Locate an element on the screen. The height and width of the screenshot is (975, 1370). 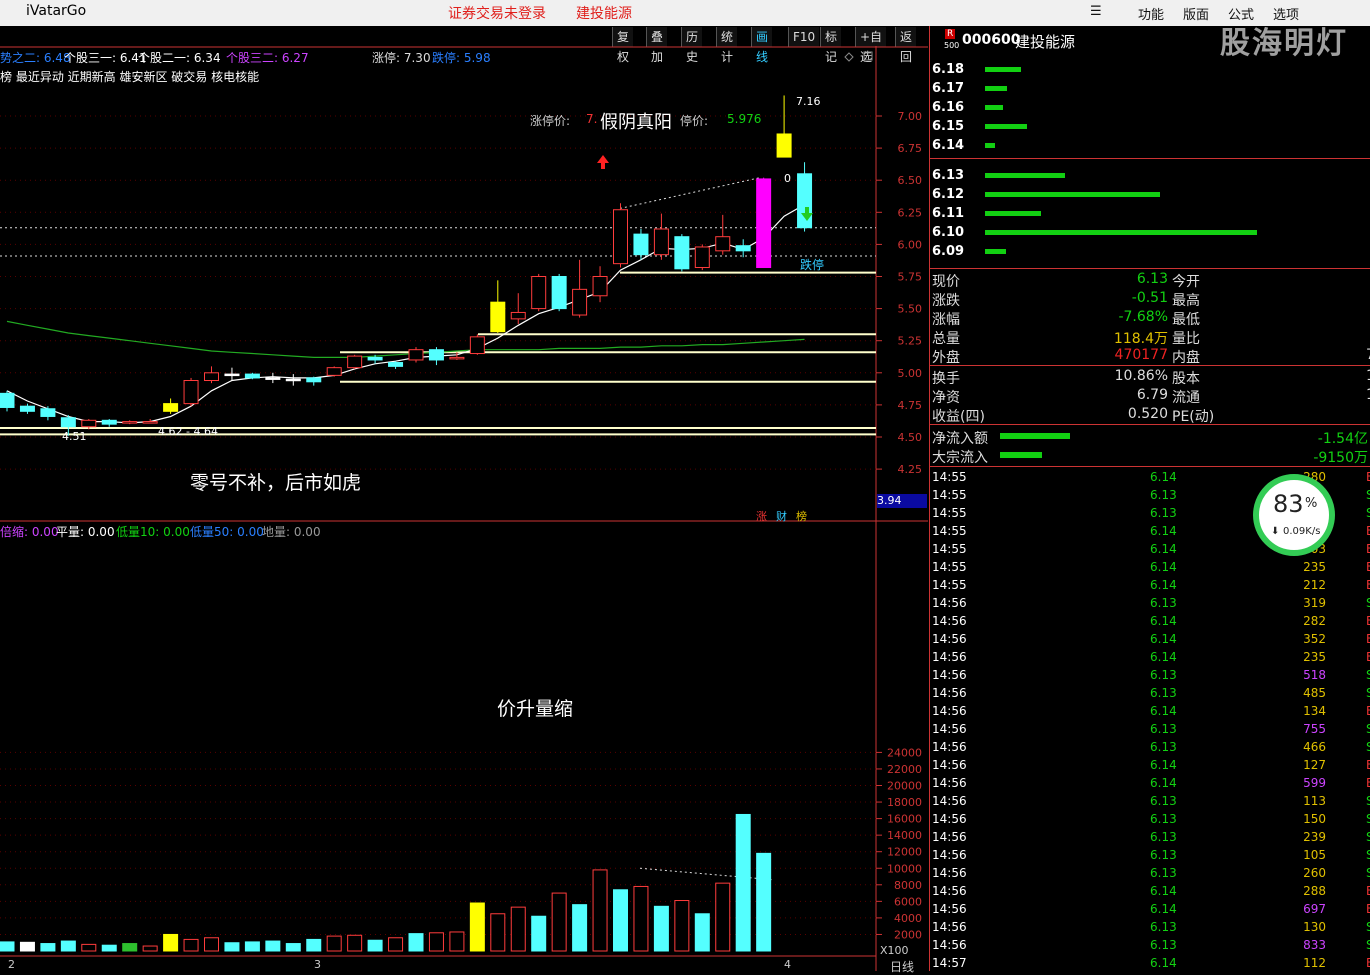
trade-time: 14:55 is located at coordinates (949, 495).